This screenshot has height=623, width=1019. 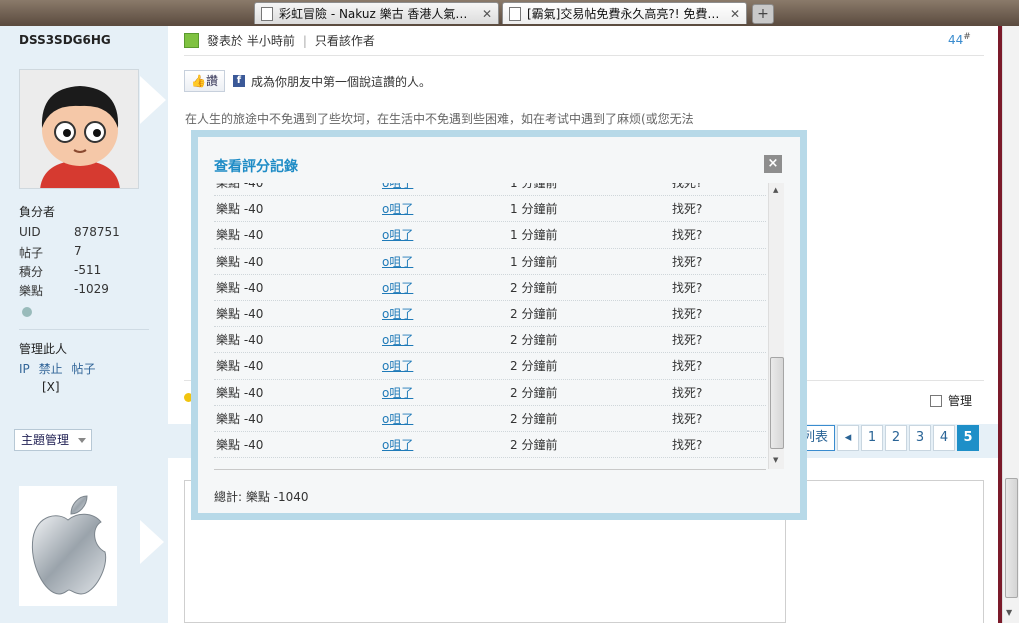 What do you see at coordinates (31, 272) in the screenshot?
I see `stat-key: 積分` at bounding box center [31, 272].